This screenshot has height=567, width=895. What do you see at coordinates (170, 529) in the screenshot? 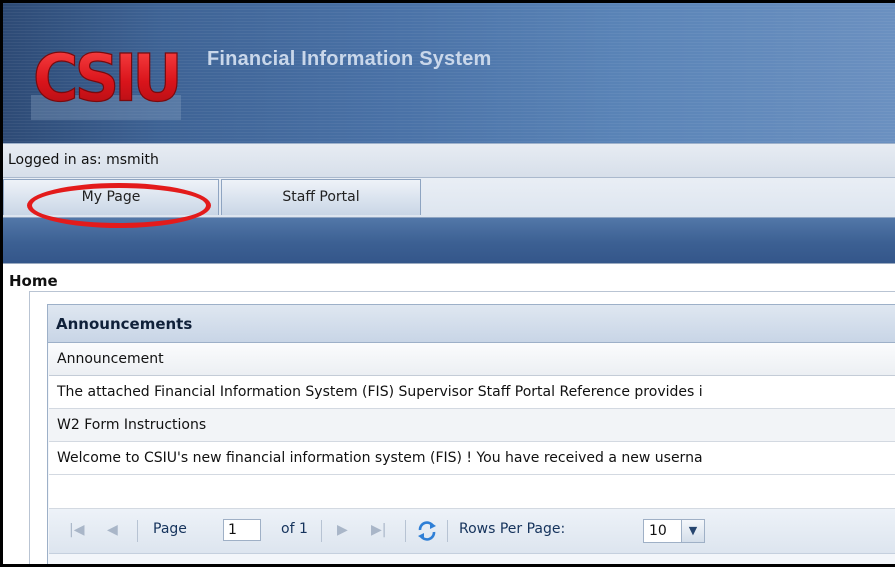
I see `page-label: Page` at bounding box center [170, 529].